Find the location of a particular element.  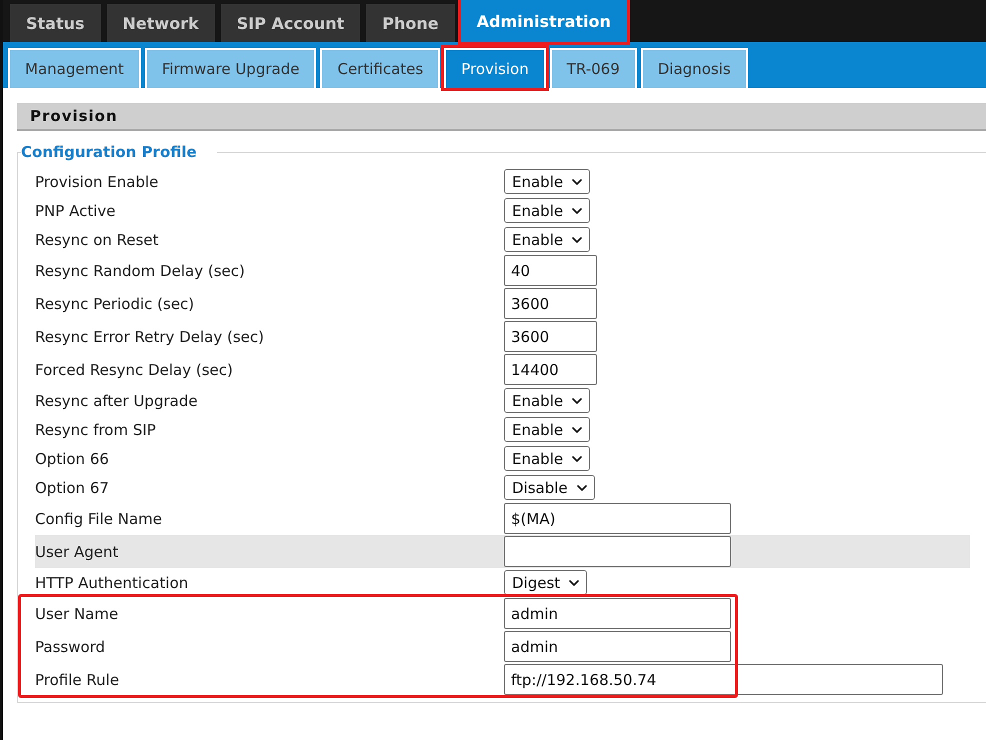

sub-tab: Firmware Upgrade is located at coordinates (230, 68).